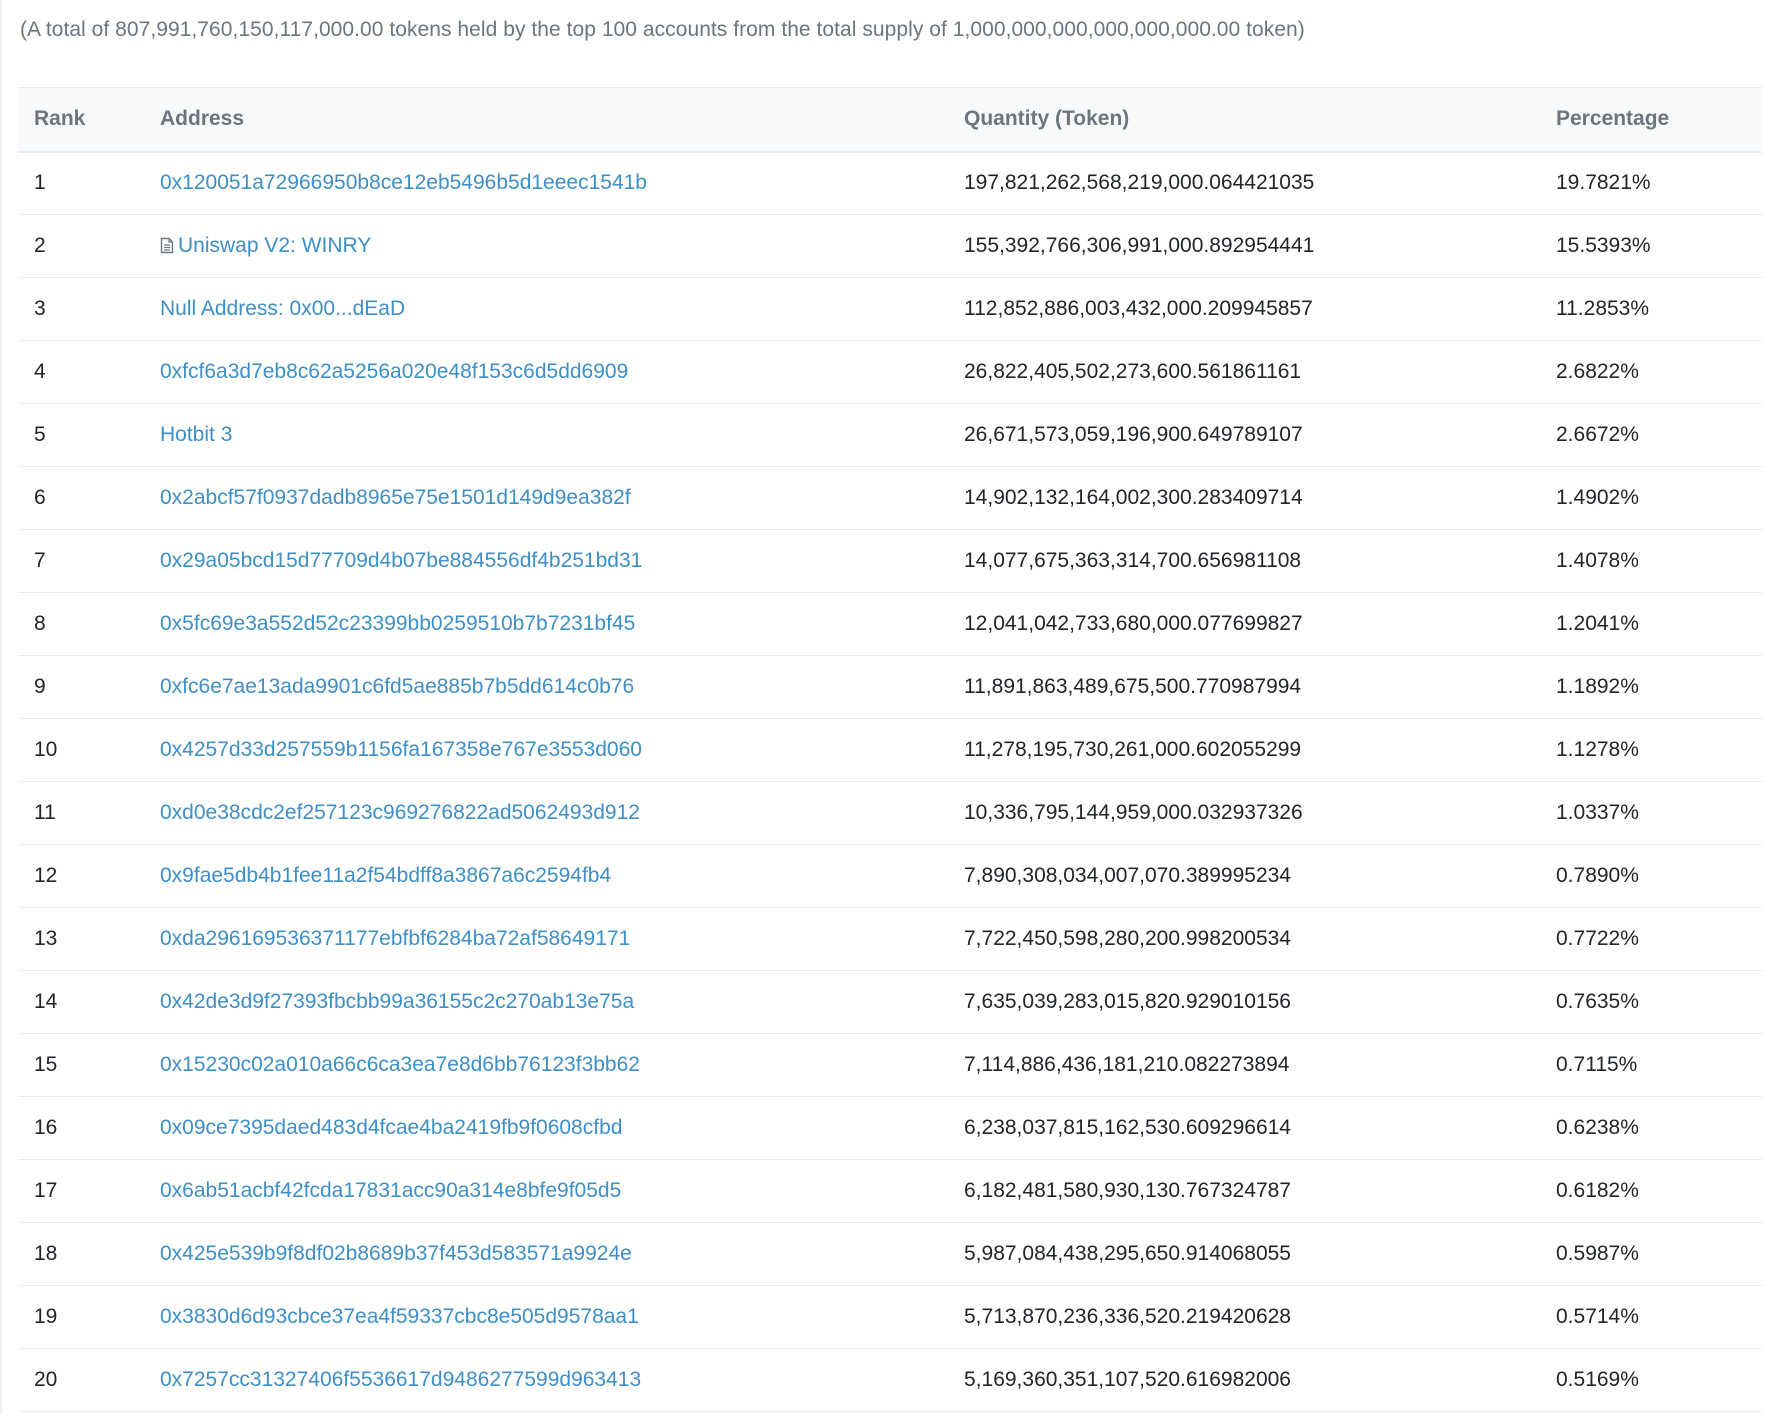 The width and height of the screenshot is (1766, 1414). What do you see at coordinates (1244, 939) in the screenshot?
I see `quantity-cell: 7,722,450,598,280,200.998200534` at bounding box center [1244, 939].